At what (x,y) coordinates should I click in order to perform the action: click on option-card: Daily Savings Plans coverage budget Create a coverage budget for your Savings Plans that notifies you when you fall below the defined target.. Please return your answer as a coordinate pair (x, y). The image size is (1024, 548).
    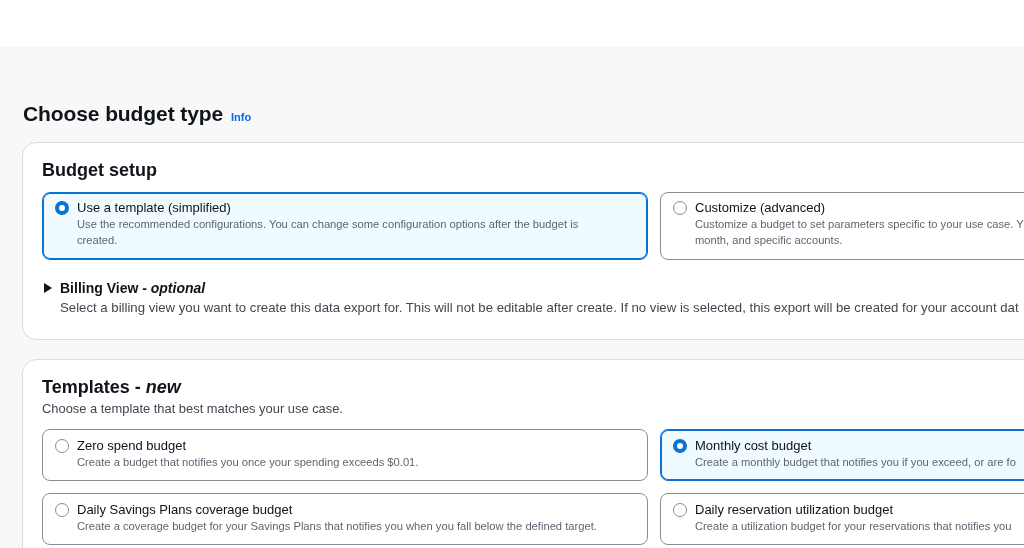
    Looking at the image, I should click on (345, 519).